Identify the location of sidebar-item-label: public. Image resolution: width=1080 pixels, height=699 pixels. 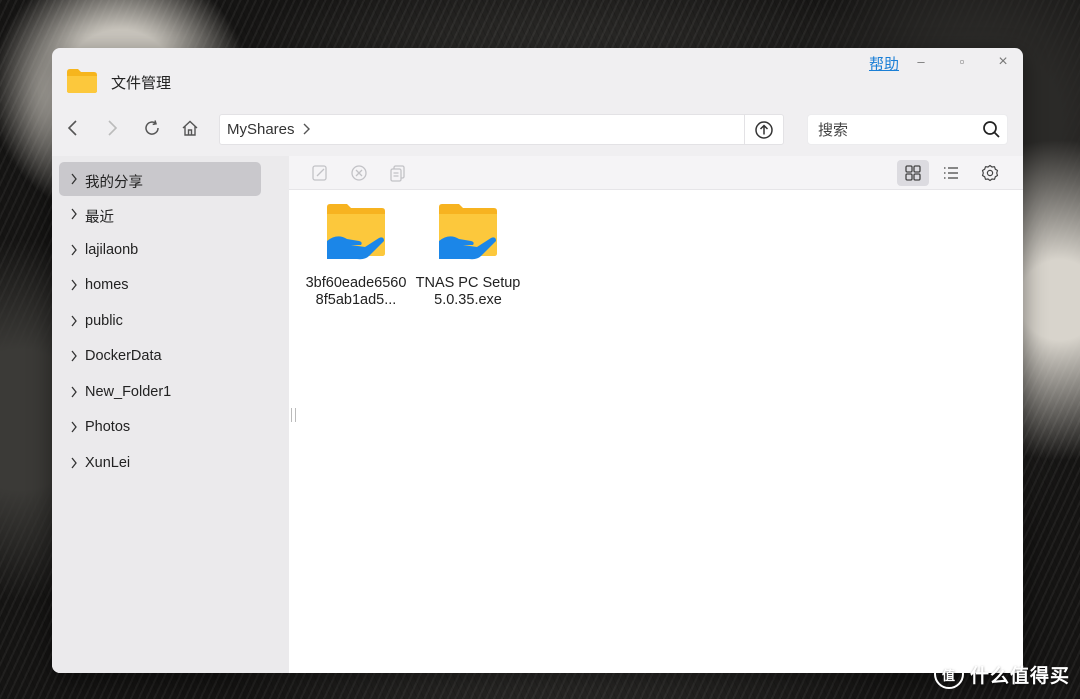
(104, 321).